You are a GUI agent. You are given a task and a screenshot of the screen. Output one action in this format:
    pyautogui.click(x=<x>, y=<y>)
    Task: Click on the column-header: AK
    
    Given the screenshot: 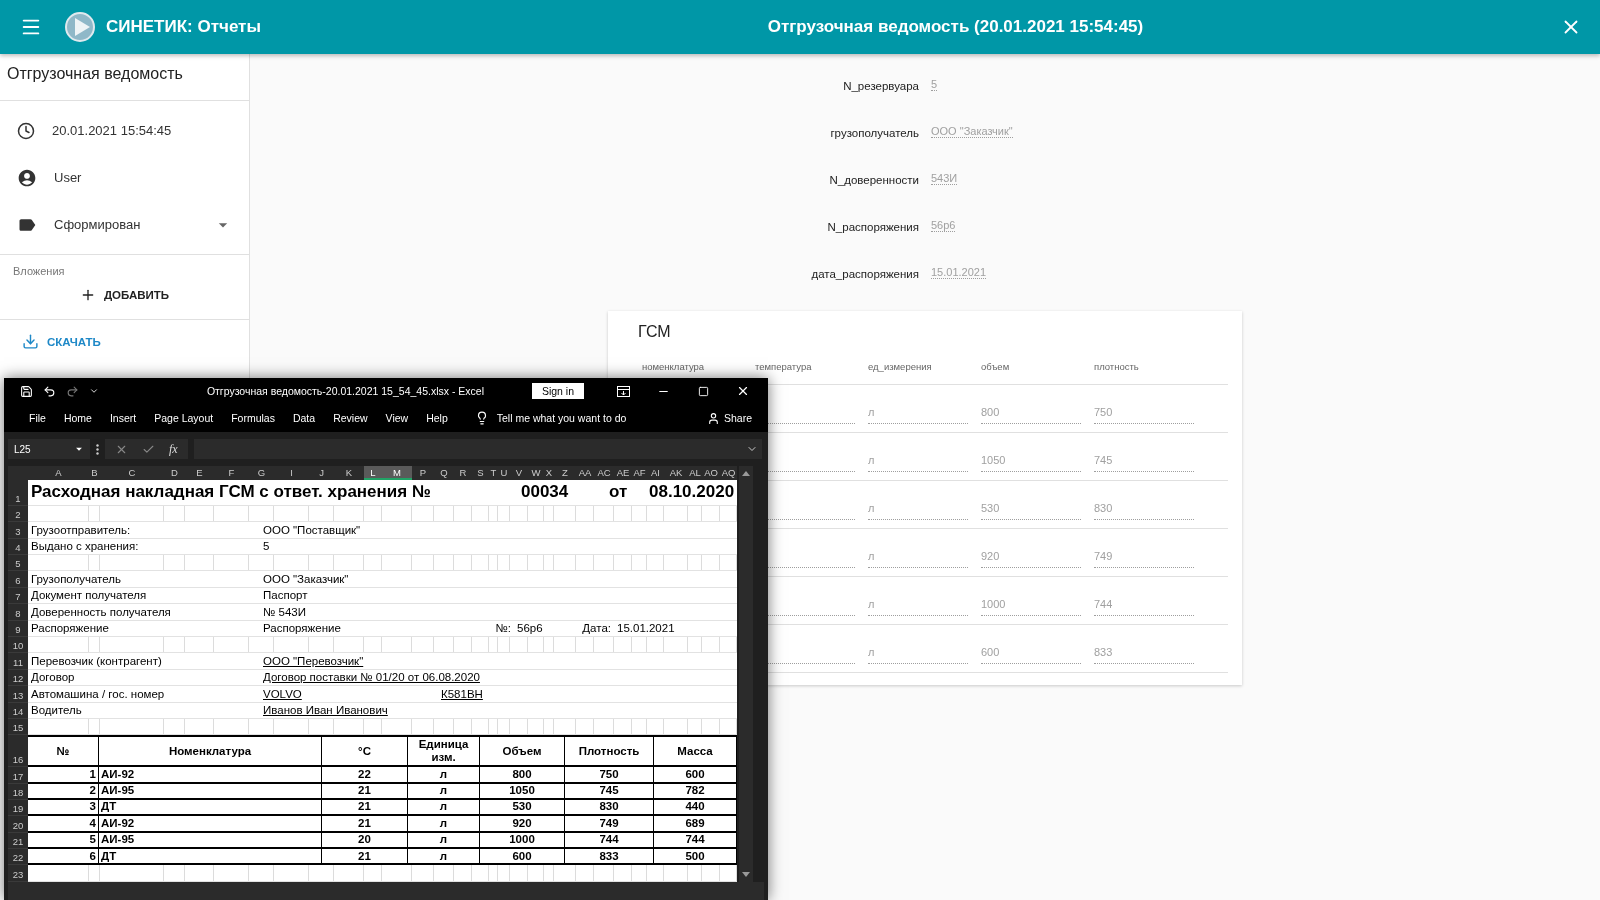 What is the action you would take?
    pyautogui.click(x=676, y=473)
    